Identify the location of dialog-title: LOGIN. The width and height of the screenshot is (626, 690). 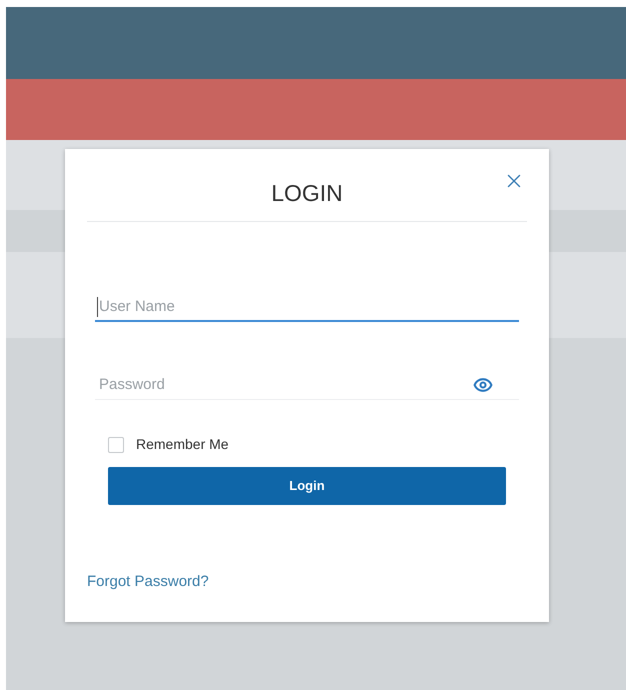
(307, 193).